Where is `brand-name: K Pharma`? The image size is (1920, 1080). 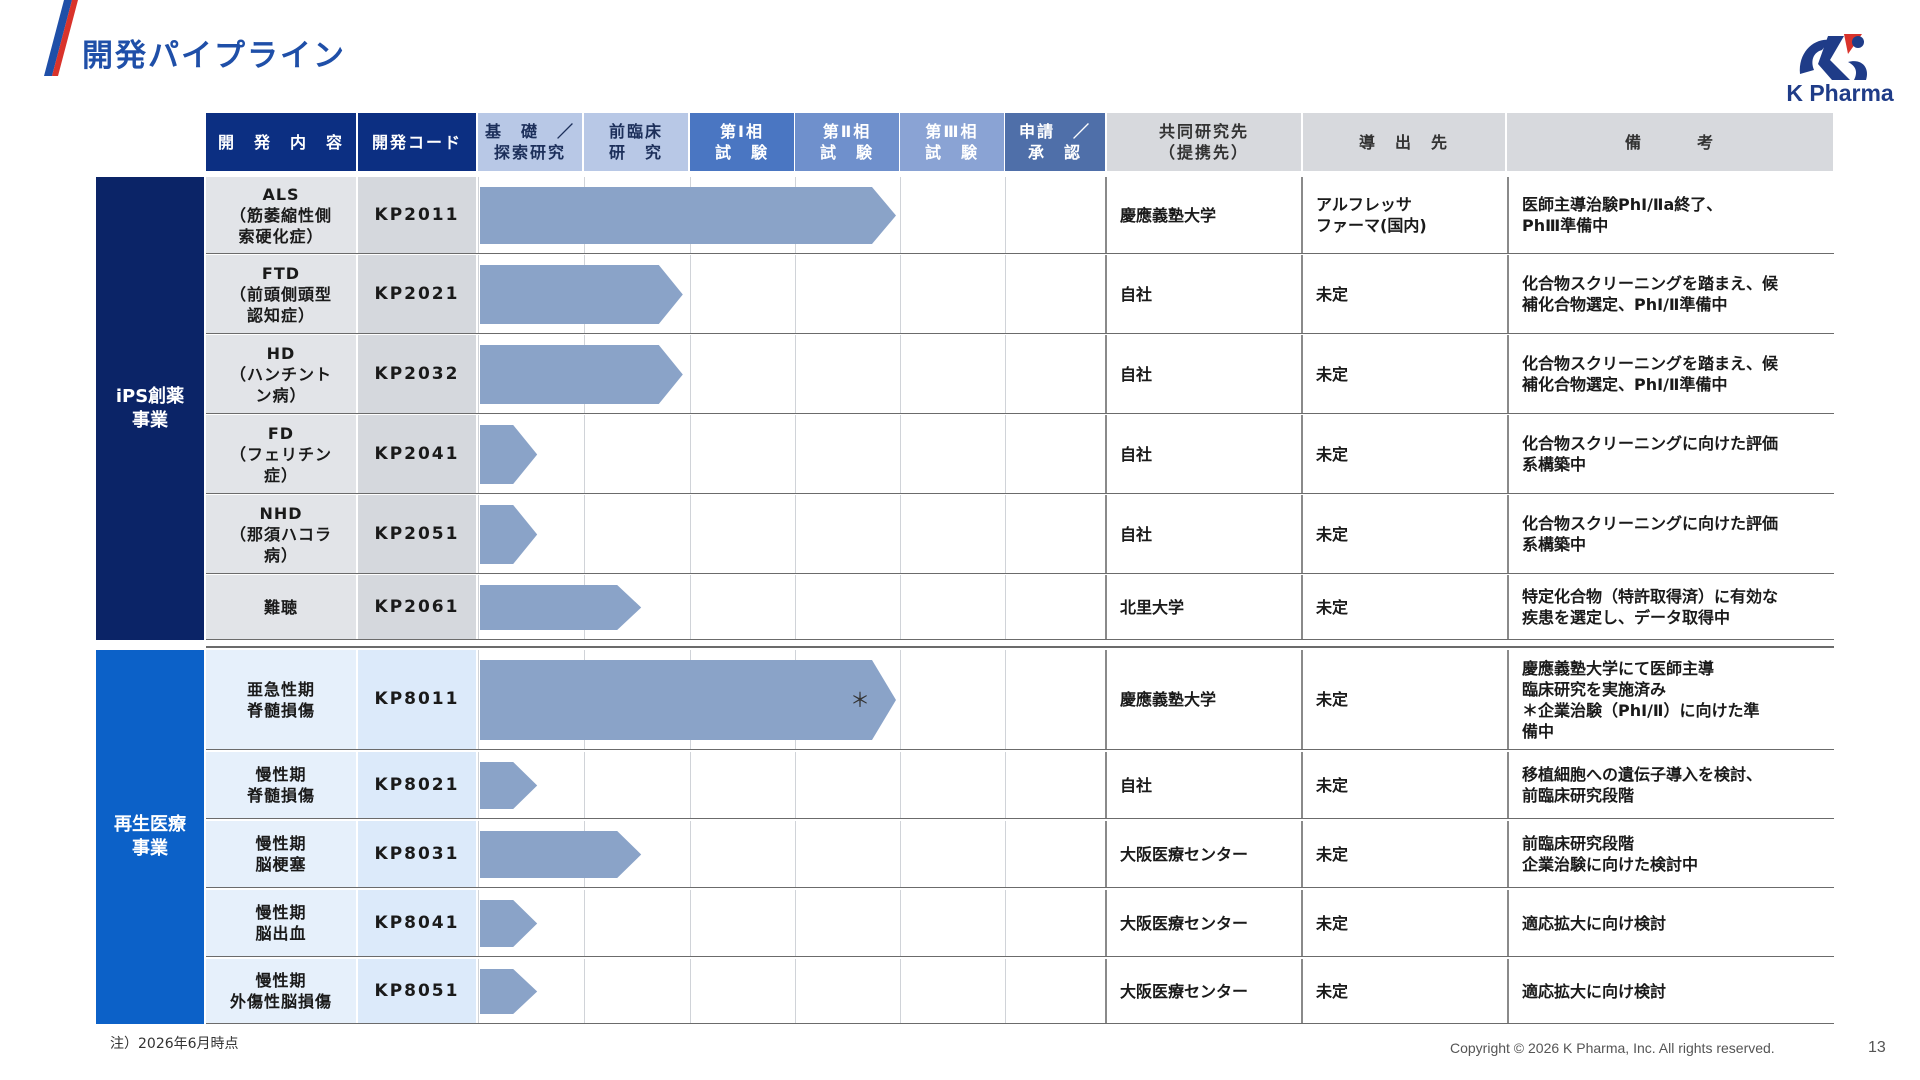 brand-name: K Pharma is located at coordinates (1840, 93).